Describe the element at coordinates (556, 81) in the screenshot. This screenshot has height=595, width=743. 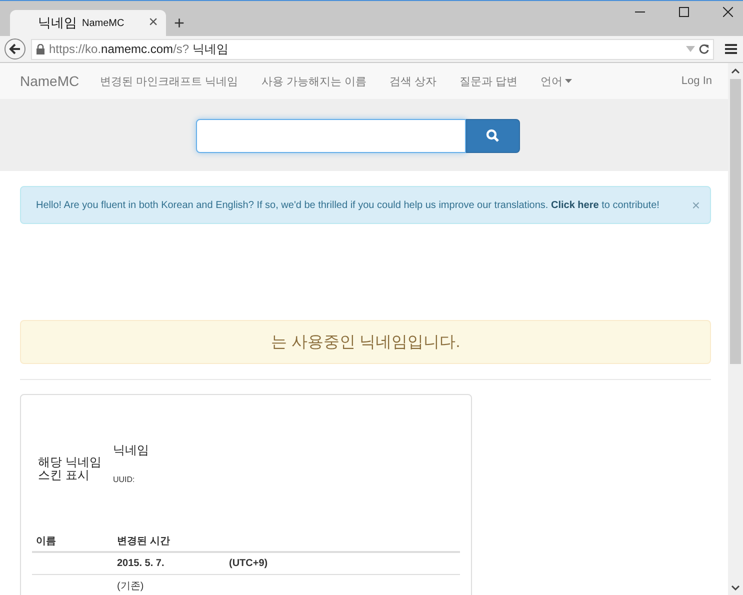
I see `nav-link: 언어` at that location.